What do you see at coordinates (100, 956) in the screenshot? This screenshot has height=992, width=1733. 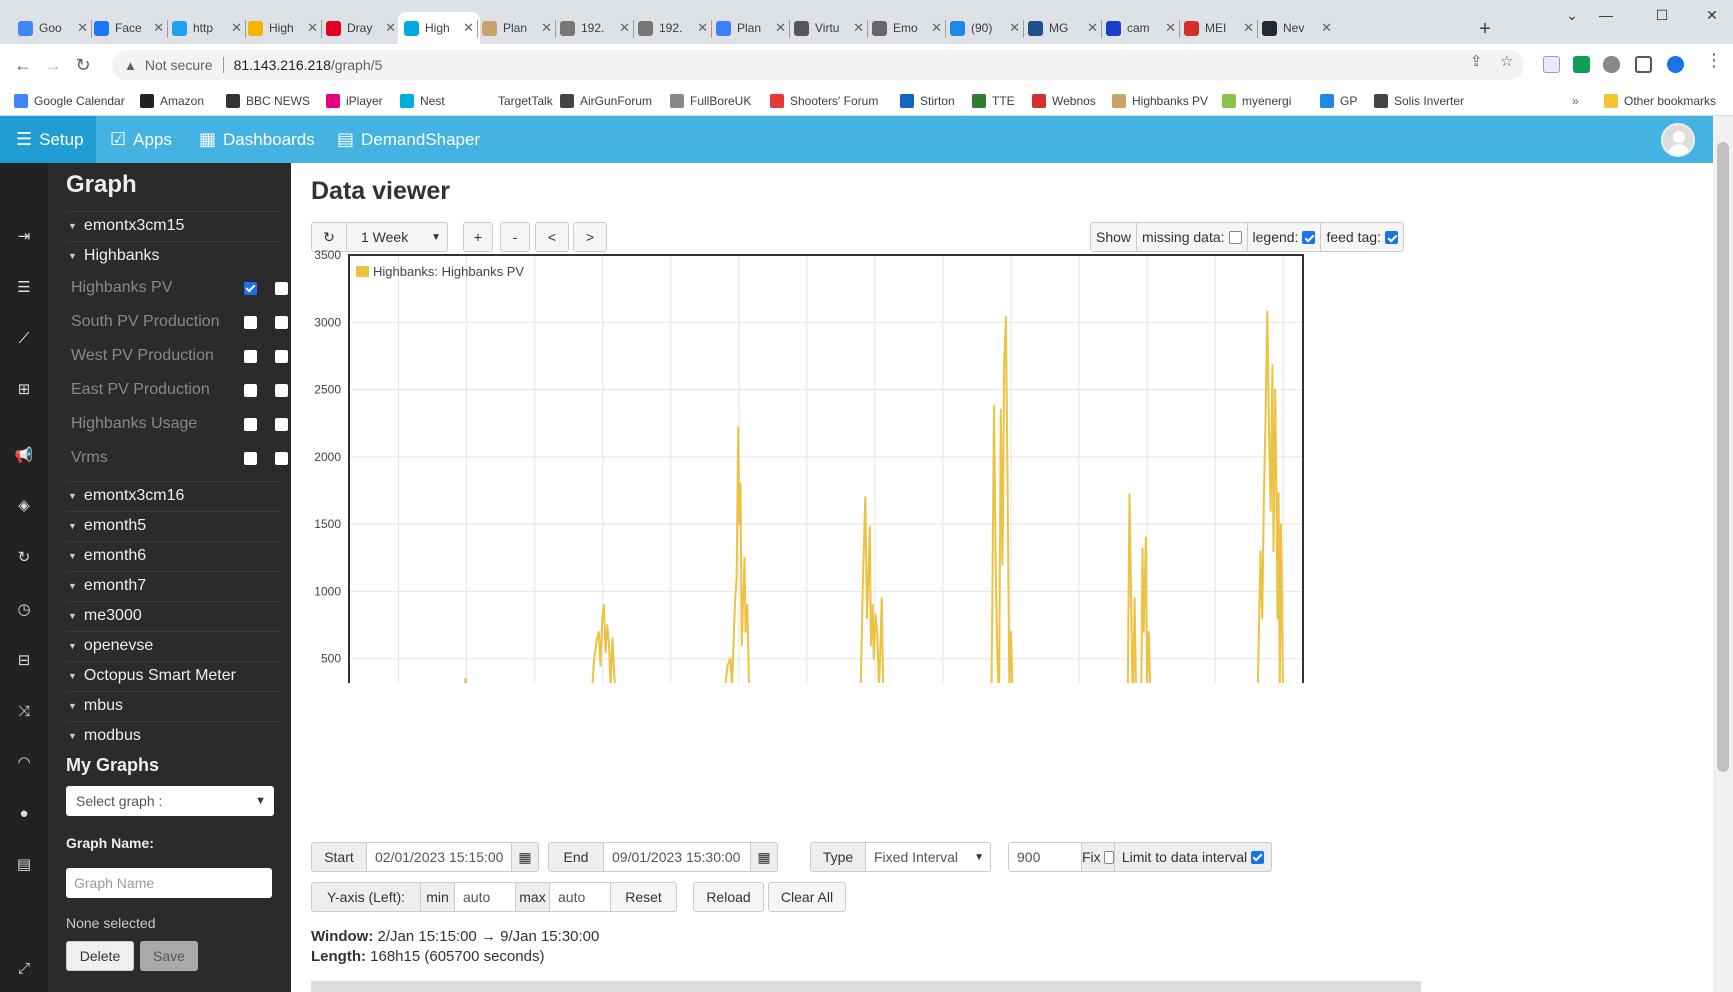 I see `delete-button: Delete` at bounding box center [100, 956].